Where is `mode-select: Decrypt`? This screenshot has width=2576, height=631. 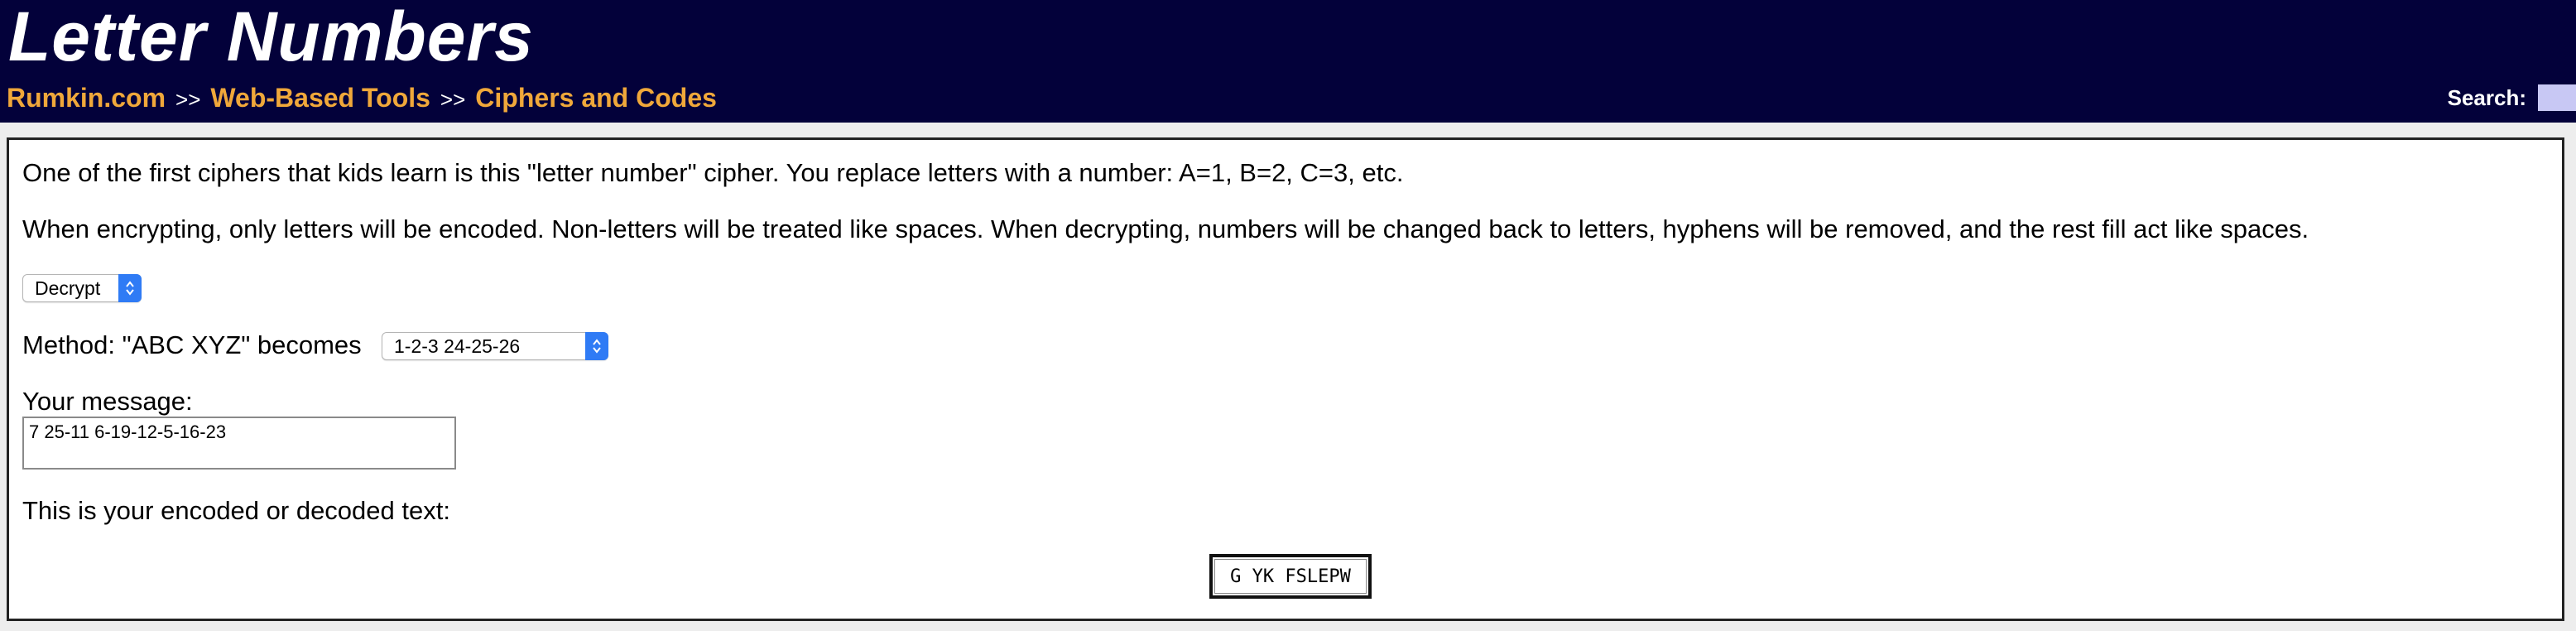 mode-select: Decrypt is located at coordinates (82, 288).